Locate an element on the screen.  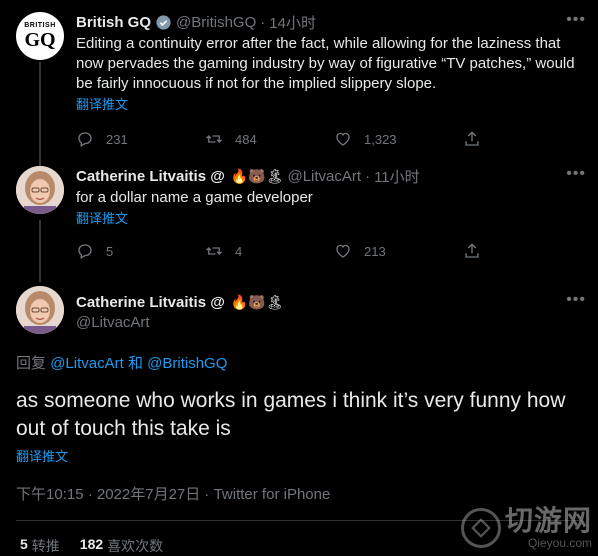
reply-button: 5 is located at coordinates (121, 251).